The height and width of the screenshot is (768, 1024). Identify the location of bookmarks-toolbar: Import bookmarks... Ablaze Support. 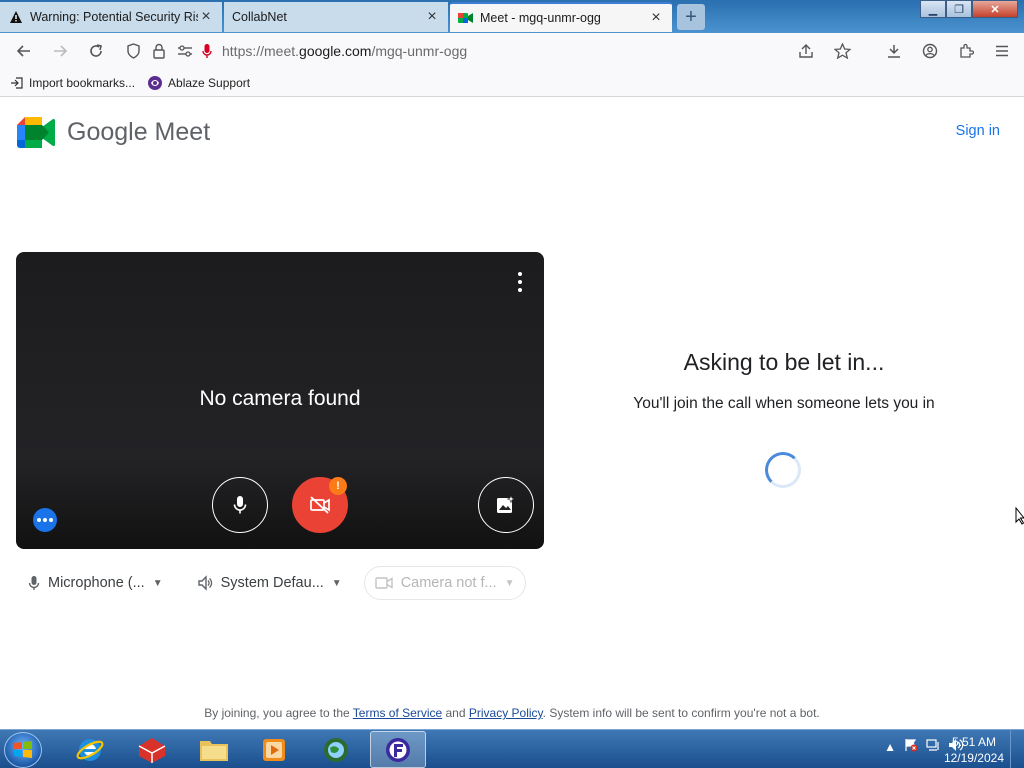
(512, 83).